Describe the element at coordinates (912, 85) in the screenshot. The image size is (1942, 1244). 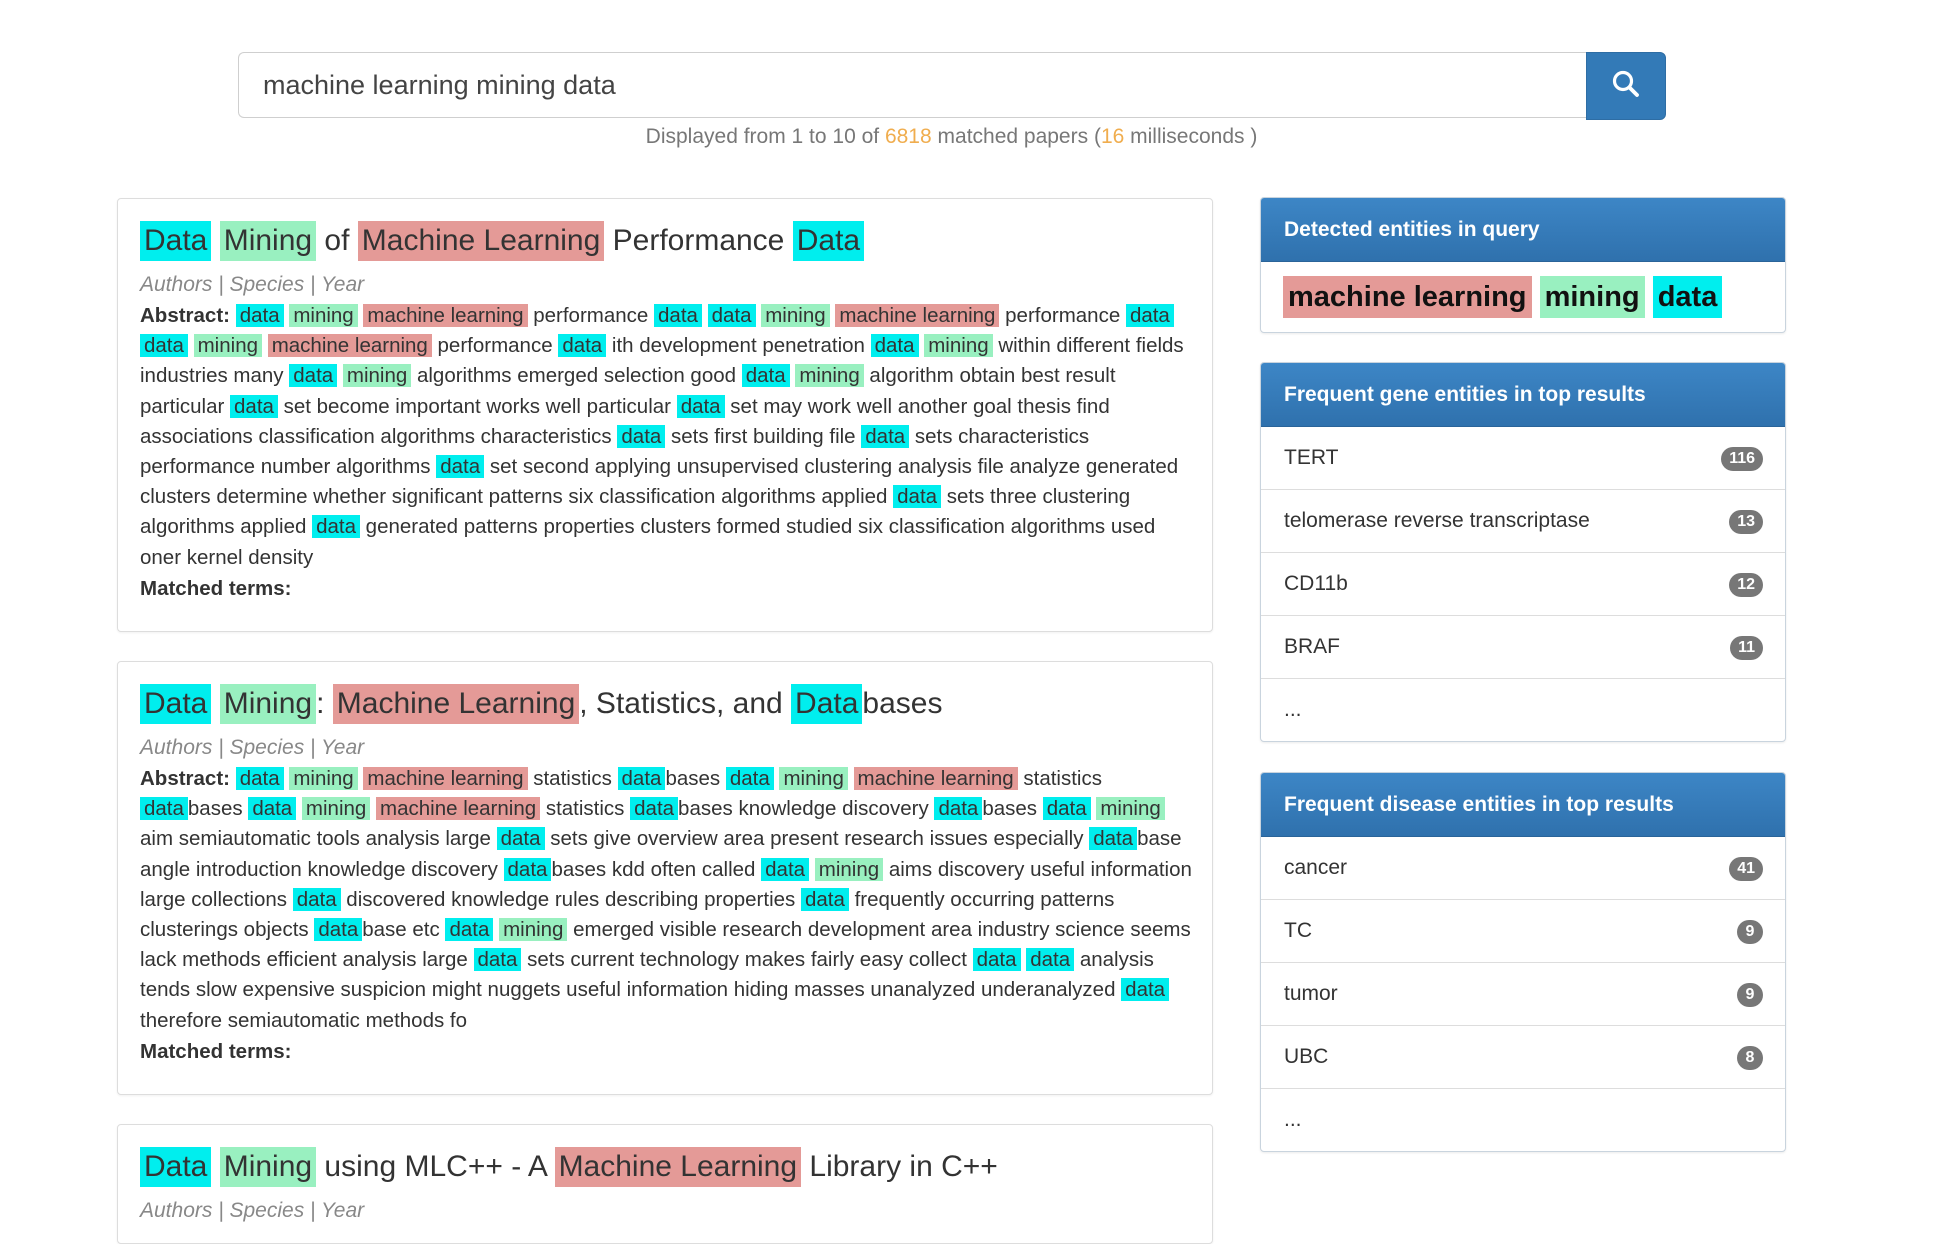
I see `search-input` at that location.